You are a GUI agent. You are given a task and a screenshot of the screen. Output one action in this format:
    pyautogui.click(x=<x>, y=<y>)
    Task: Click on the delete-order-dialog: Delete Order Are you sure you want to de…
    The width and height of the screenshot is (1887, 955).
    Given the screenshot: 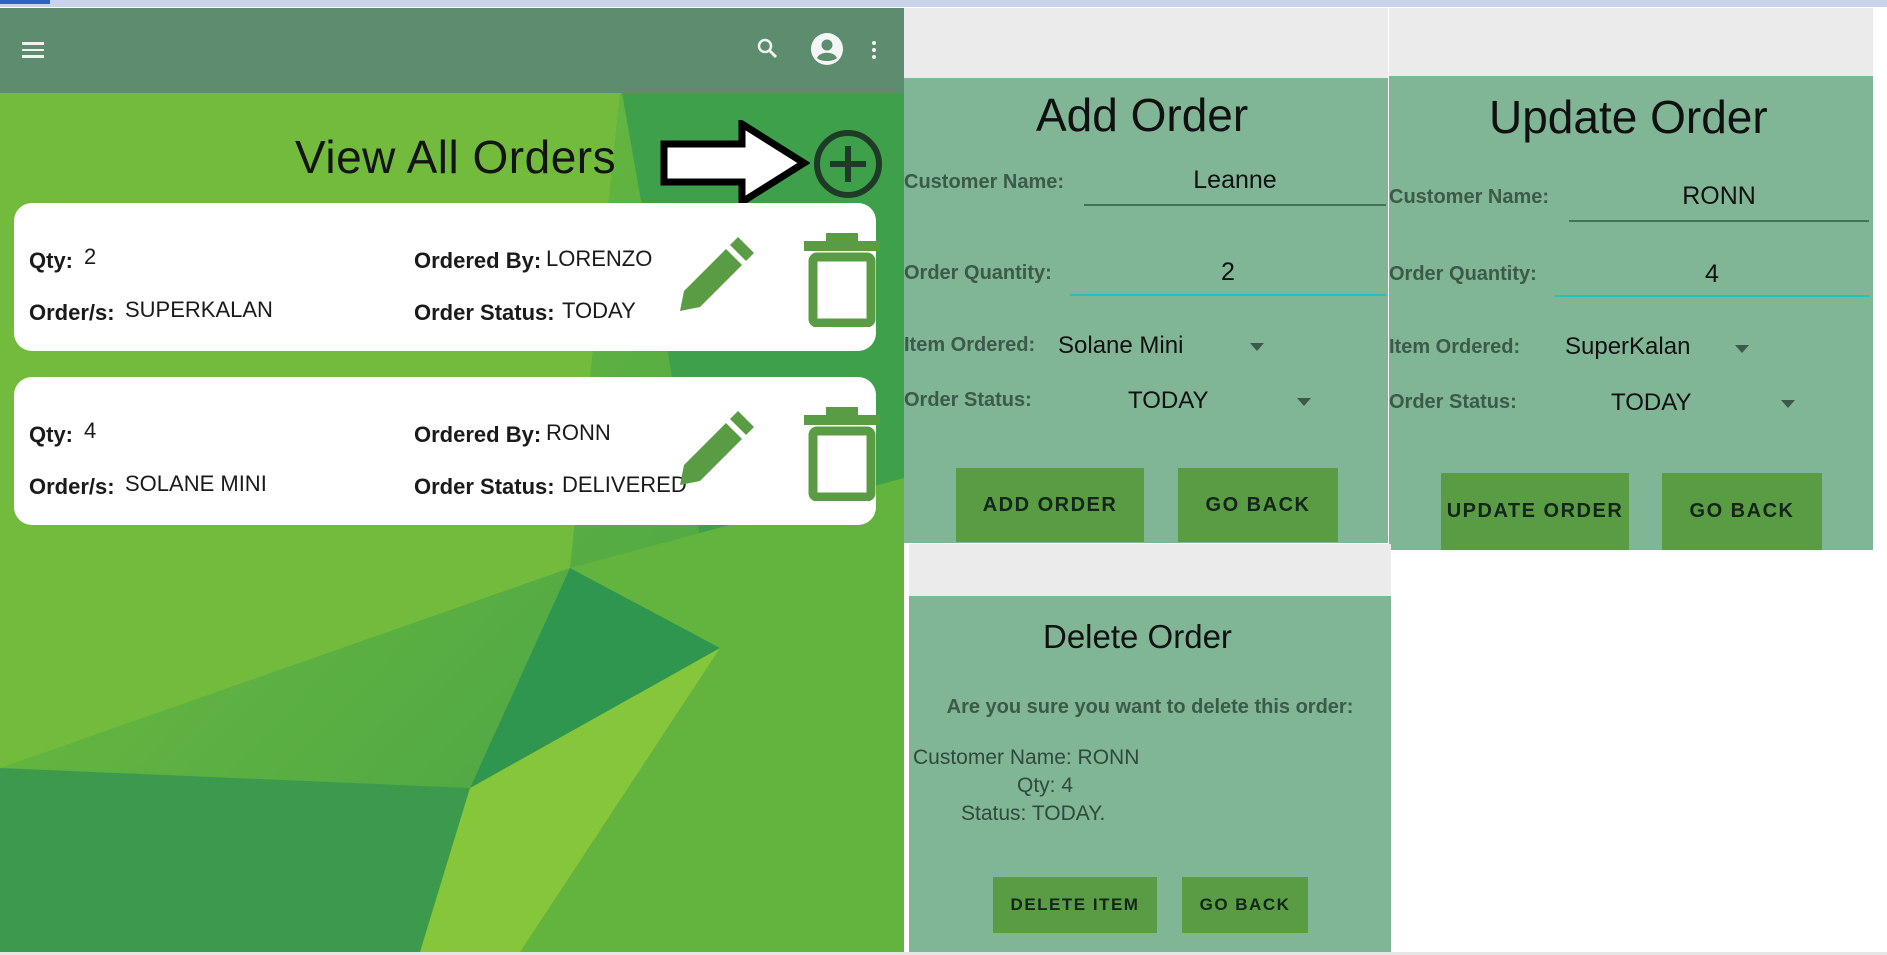 What is the action you would take?
    pyautogui.click(x=1150, y=748)
    